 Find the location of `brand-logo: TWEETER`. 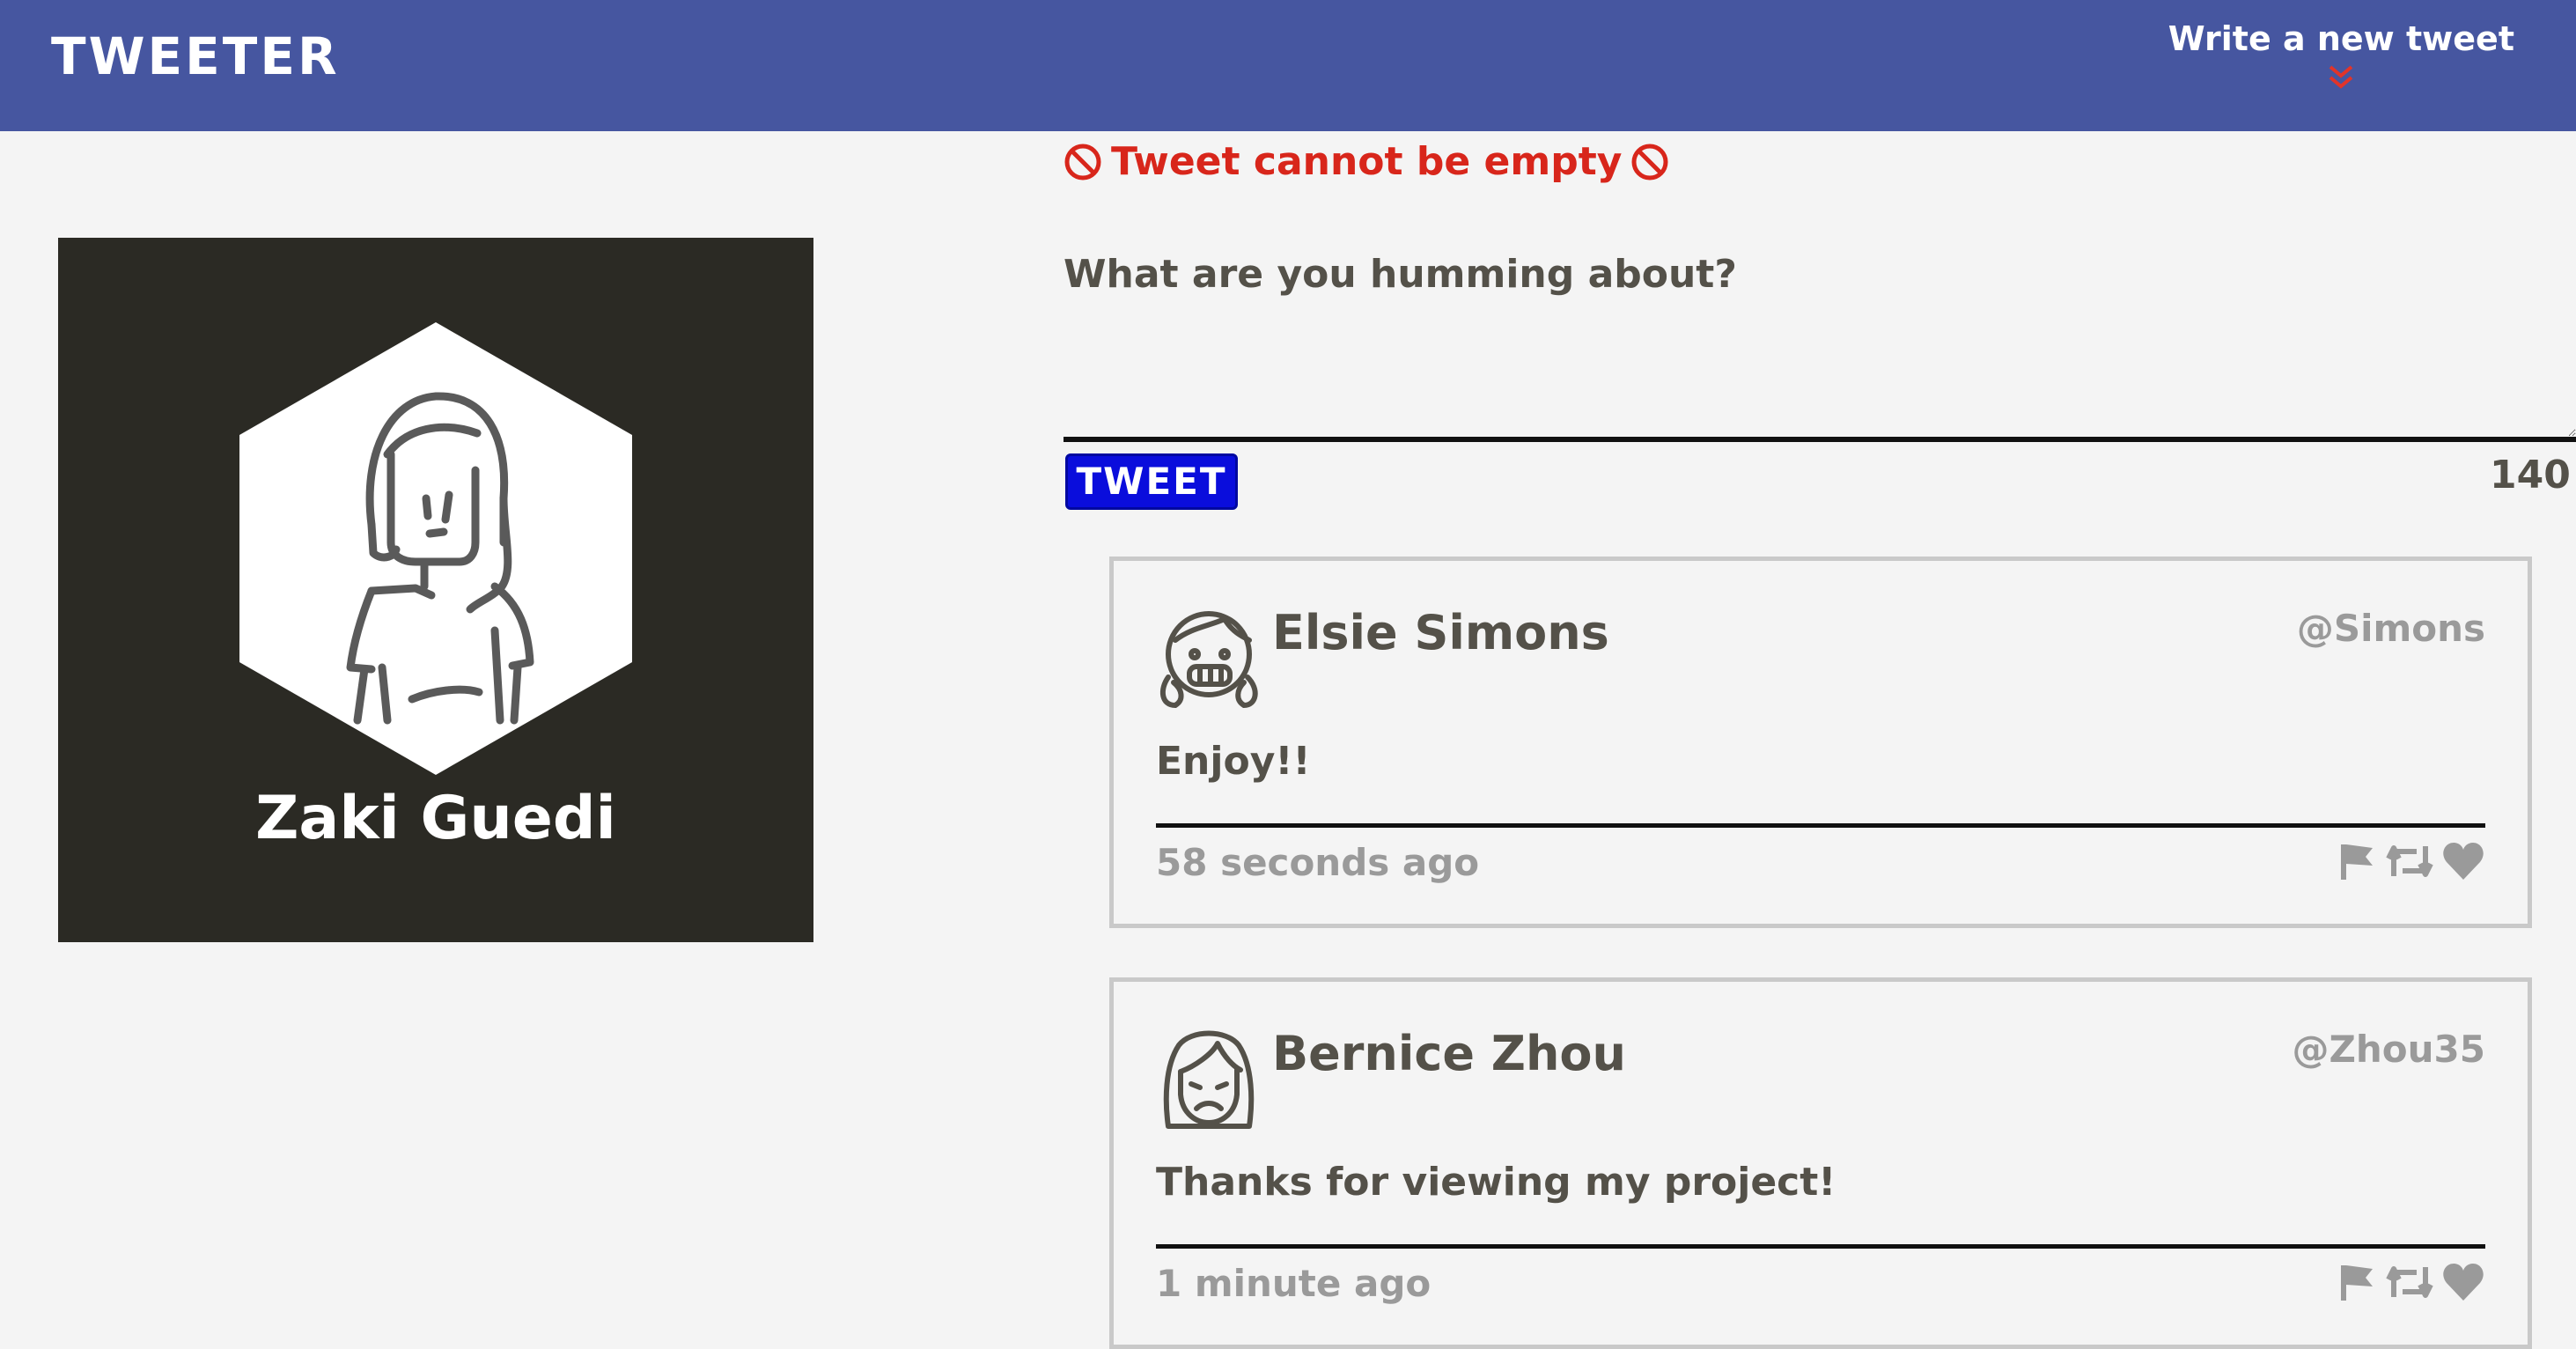

brand-logo: TWEETER is located at coordinates (195, 56).